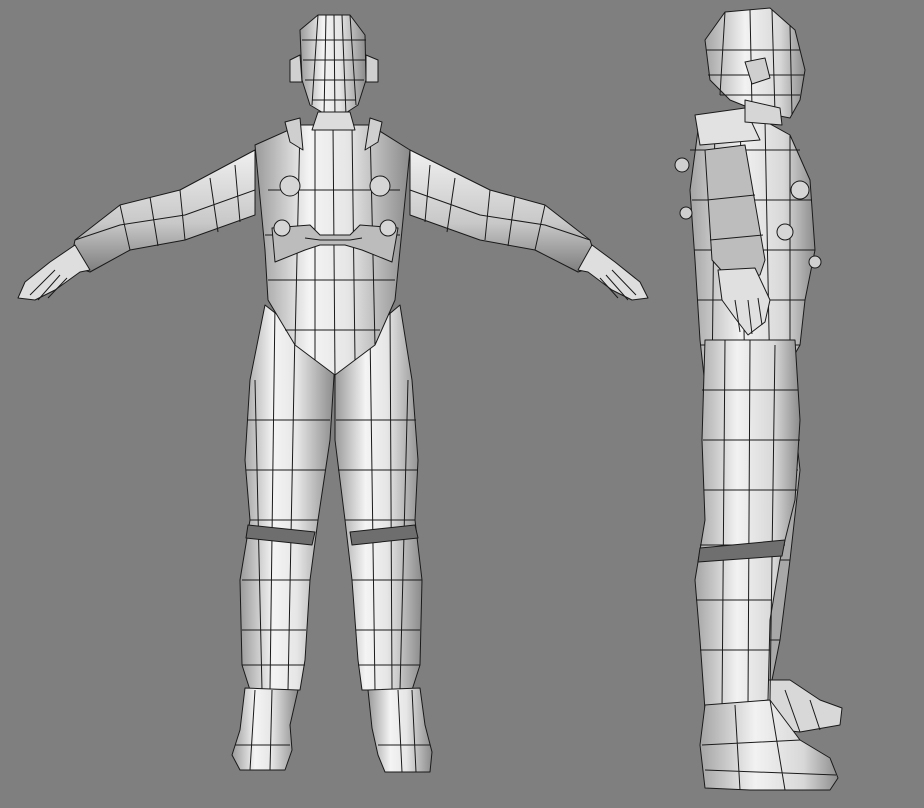 This screenshot has width=924, height=808. Describe the element at coordinates (283, 537) in the screenshot. I see `front-left-leg` at that location.